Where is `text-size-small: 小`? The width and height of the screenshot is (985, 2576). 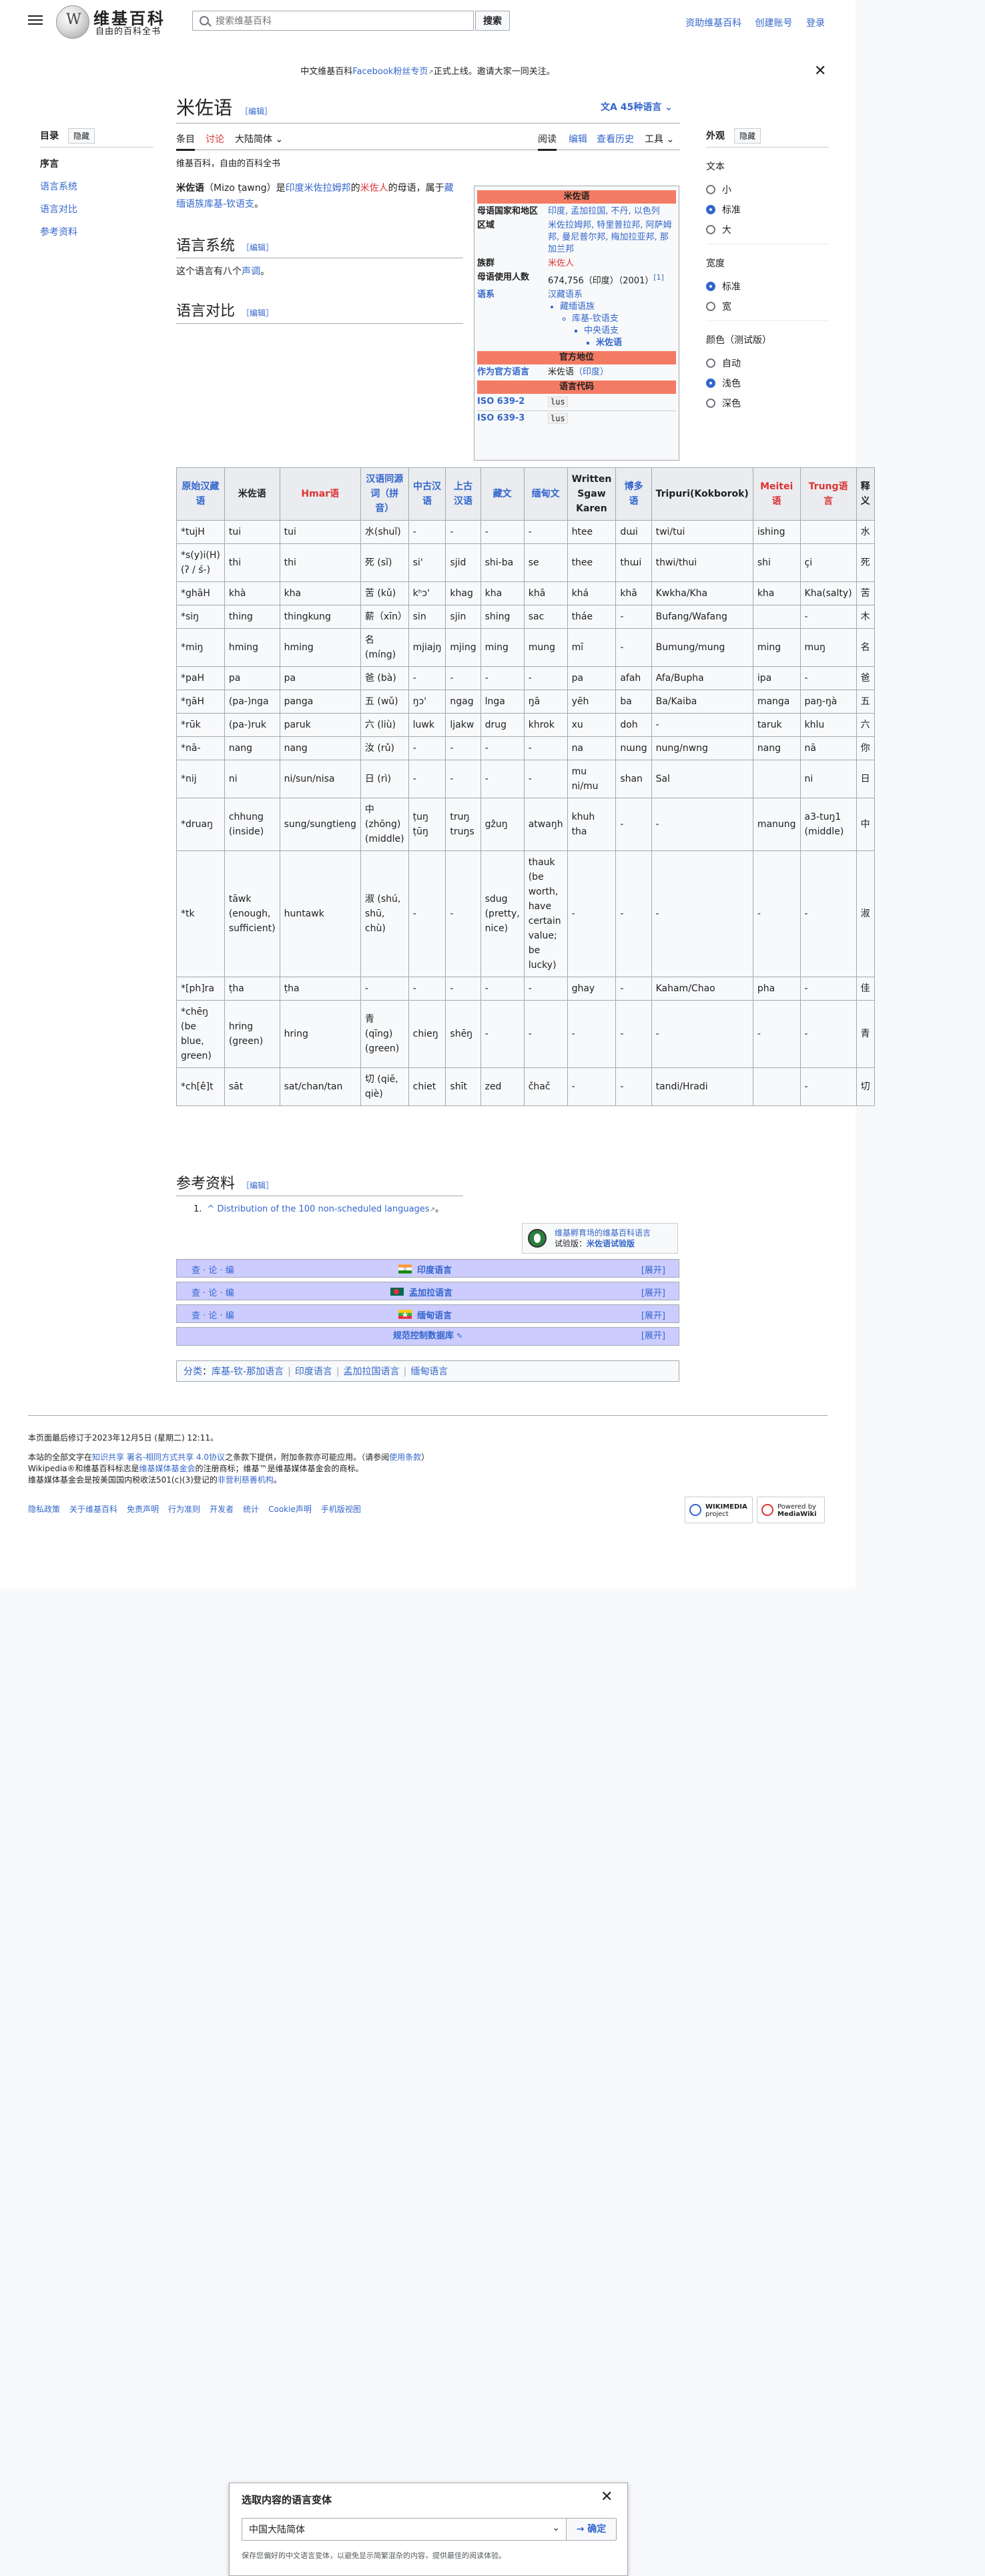 text-size-small: 小 is located at coordinates (768, 190).